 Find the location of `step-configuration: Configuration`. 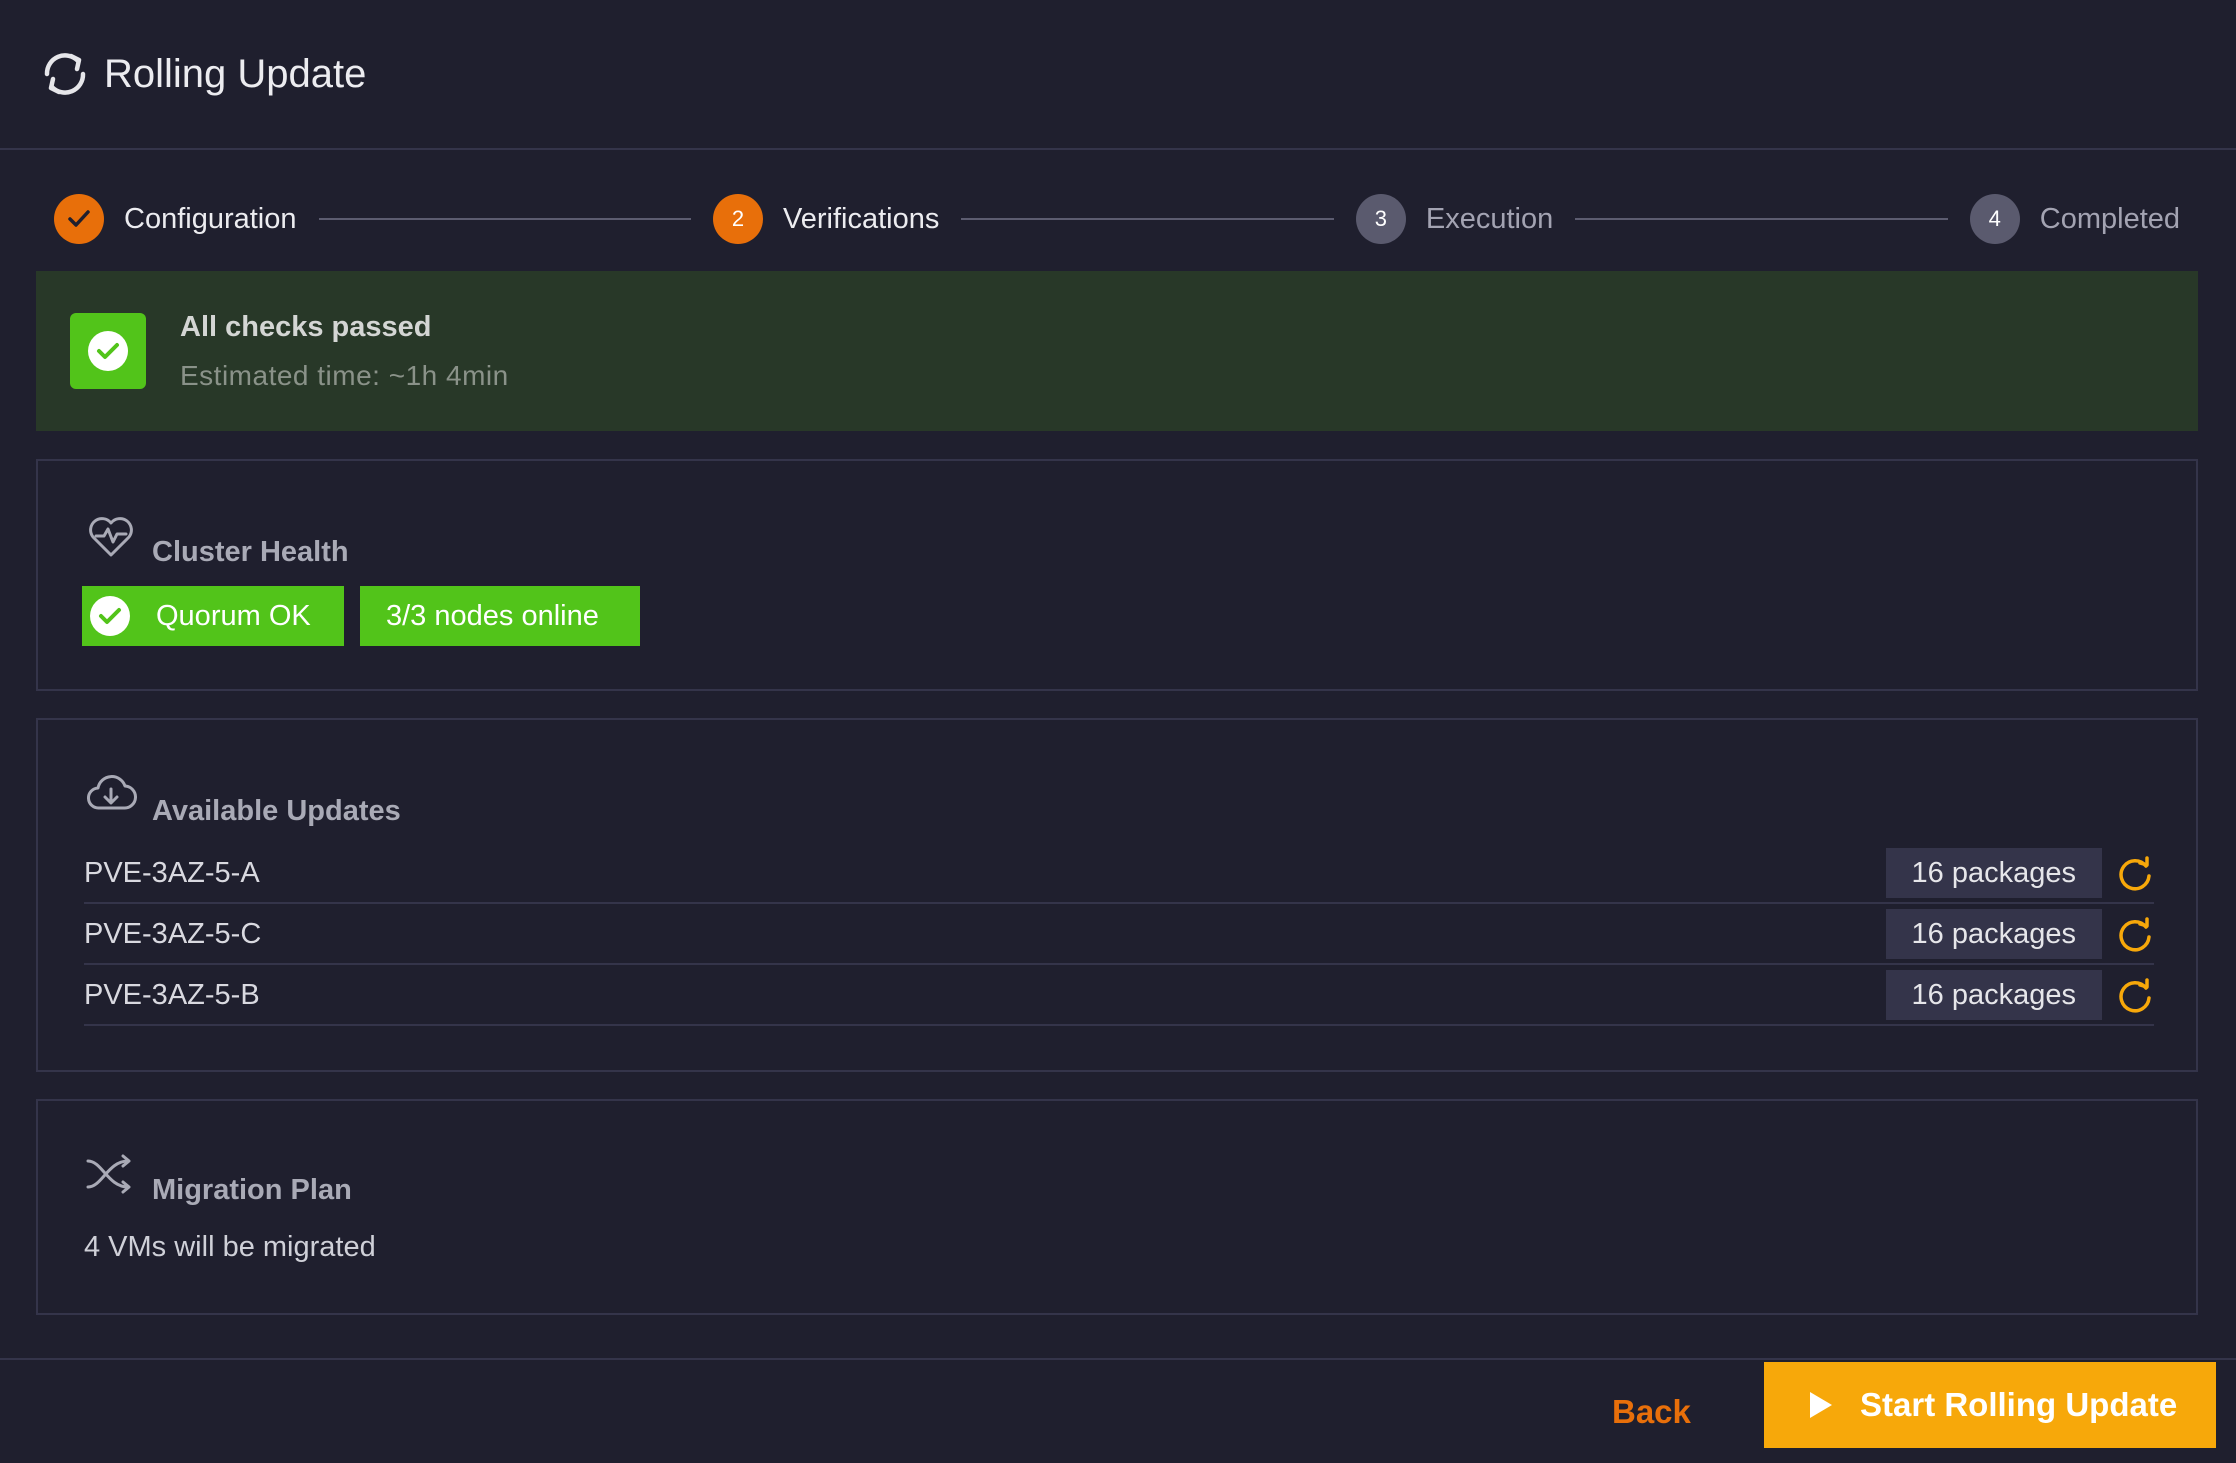

step-configuration: Configuration is located at coordinates (175, 219).